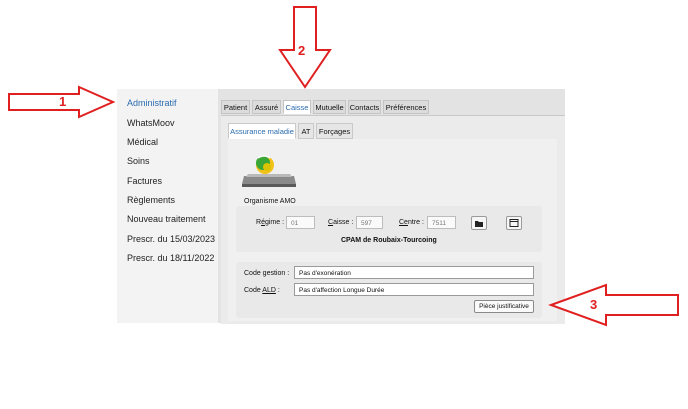 This screenshot has height=409, width=688. What do you see at coordinates (297, 107) in the screenshot?
I see `tab-caisse: Caisse` at bounding box center [297, 107].